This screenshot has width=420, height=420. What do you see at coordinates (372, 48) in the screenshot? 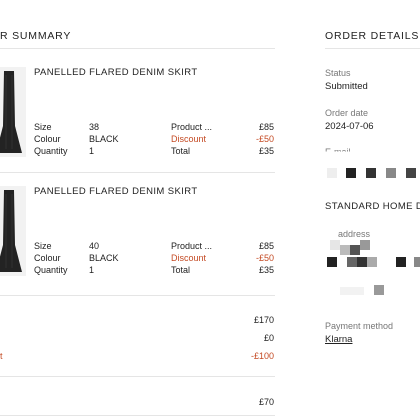
I see `details-divider` at bounding box center [372, 48].